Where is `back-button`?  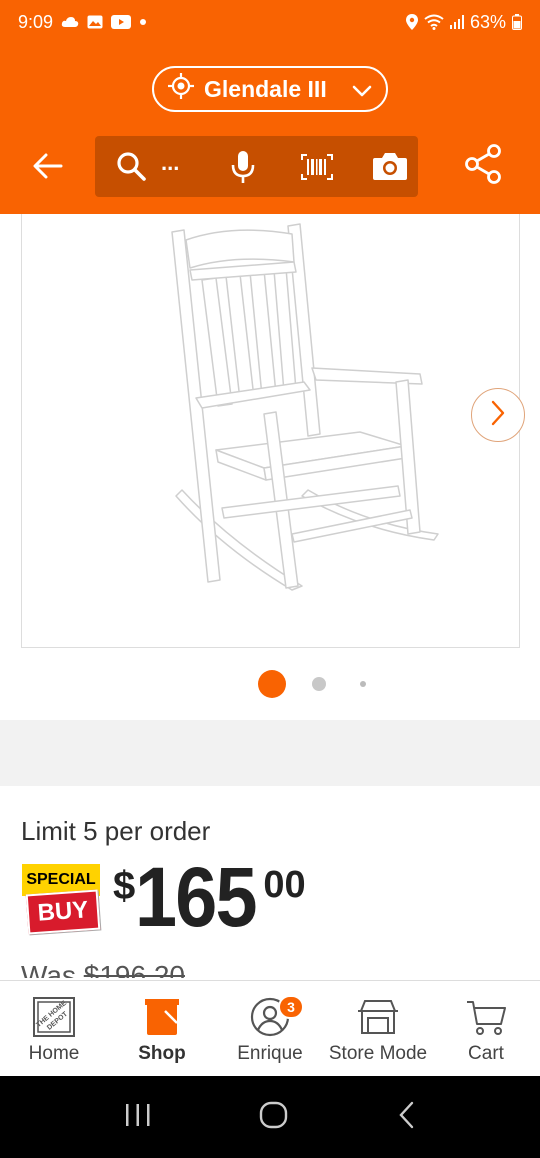 back-button is located at coordinates (48, 168).